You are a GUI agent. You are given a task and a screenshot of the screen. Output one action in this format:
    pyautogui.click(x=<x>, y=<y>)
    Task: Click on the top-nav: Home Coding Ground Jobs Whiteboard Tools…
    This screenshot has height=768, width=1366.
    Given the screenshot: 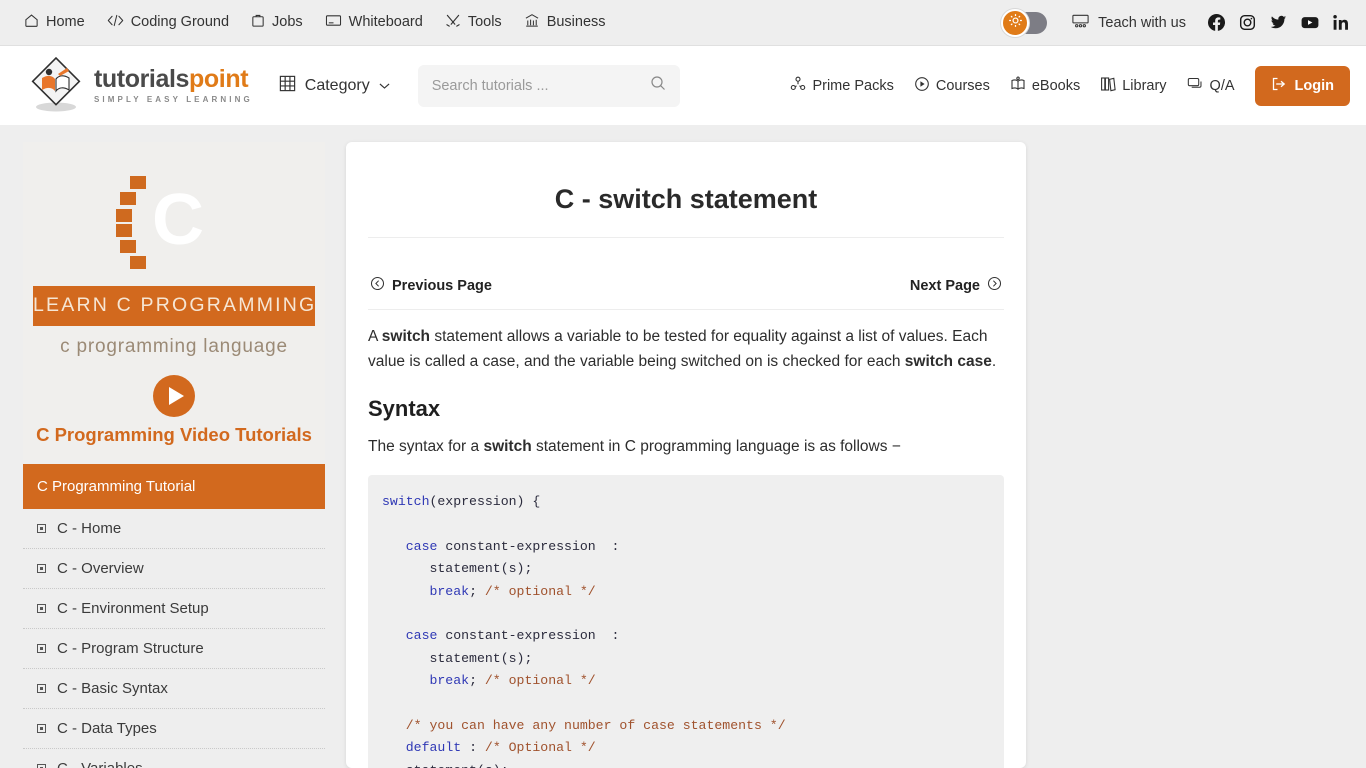 What is the action you would take?
    pyautogui.click(x=315, y=22)
    